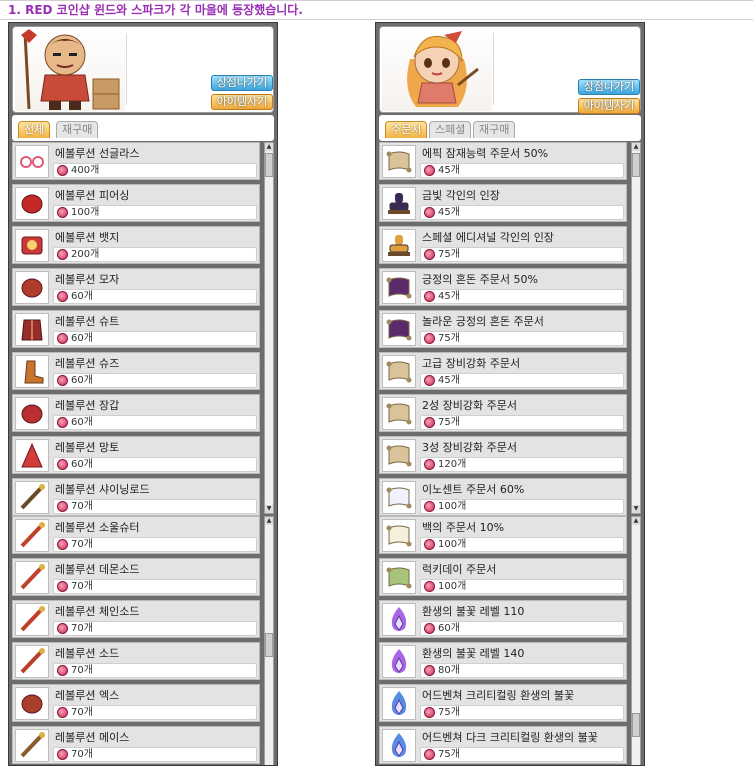 The image size is (753, 766). I want to click on item-price-value: 120개, so click(452, 464).